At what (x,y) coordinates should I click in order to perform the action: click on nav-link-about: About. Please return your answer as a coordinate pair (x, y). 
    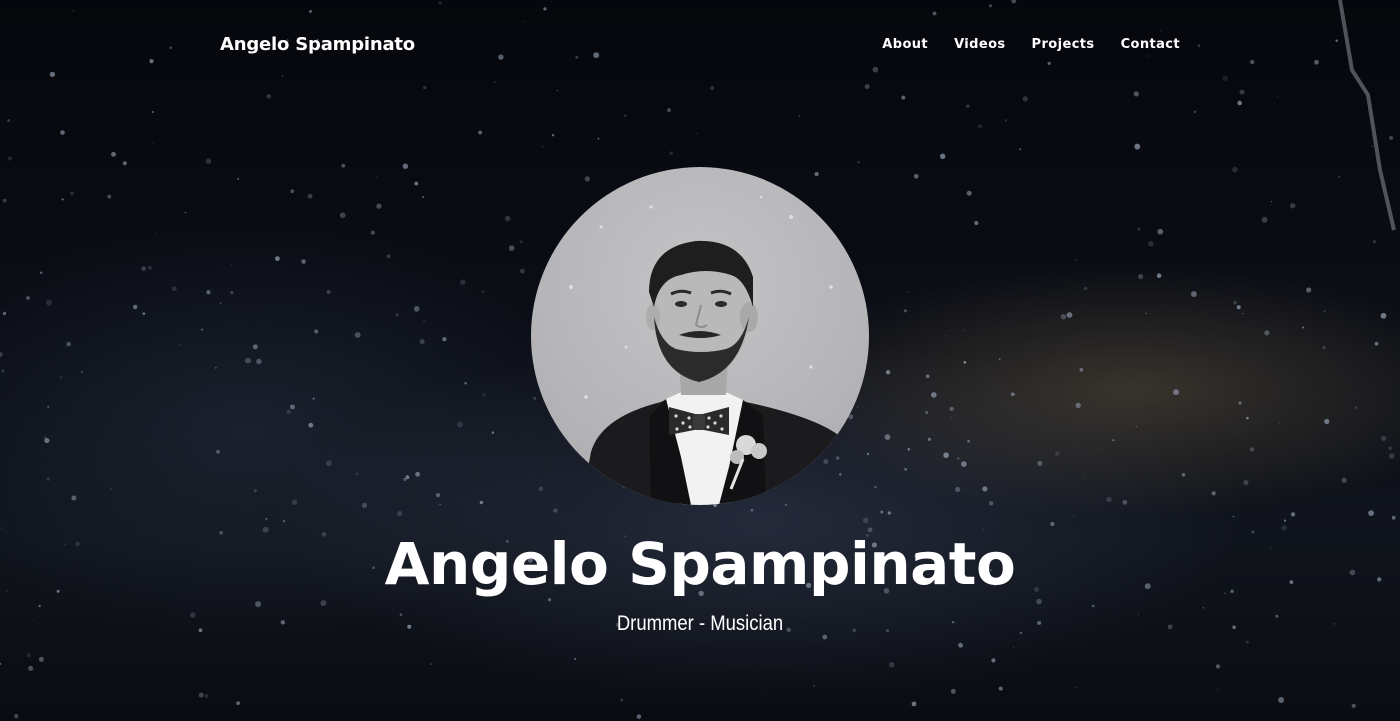
    Looking at the image, I should click on (905, 44).